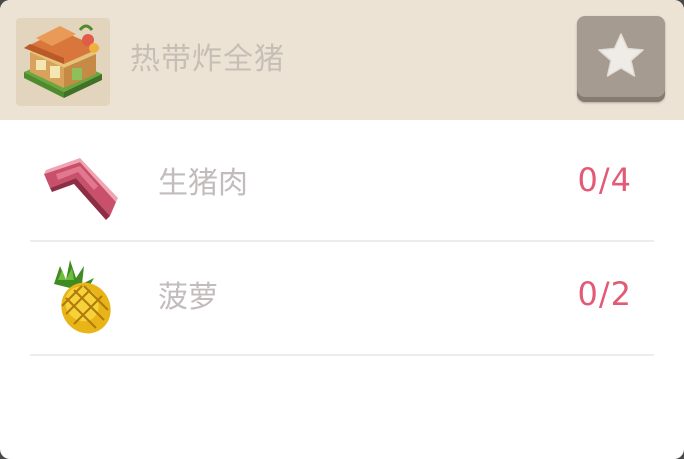  I want to click on ingredient-count: 0/4, so click(604, 180).